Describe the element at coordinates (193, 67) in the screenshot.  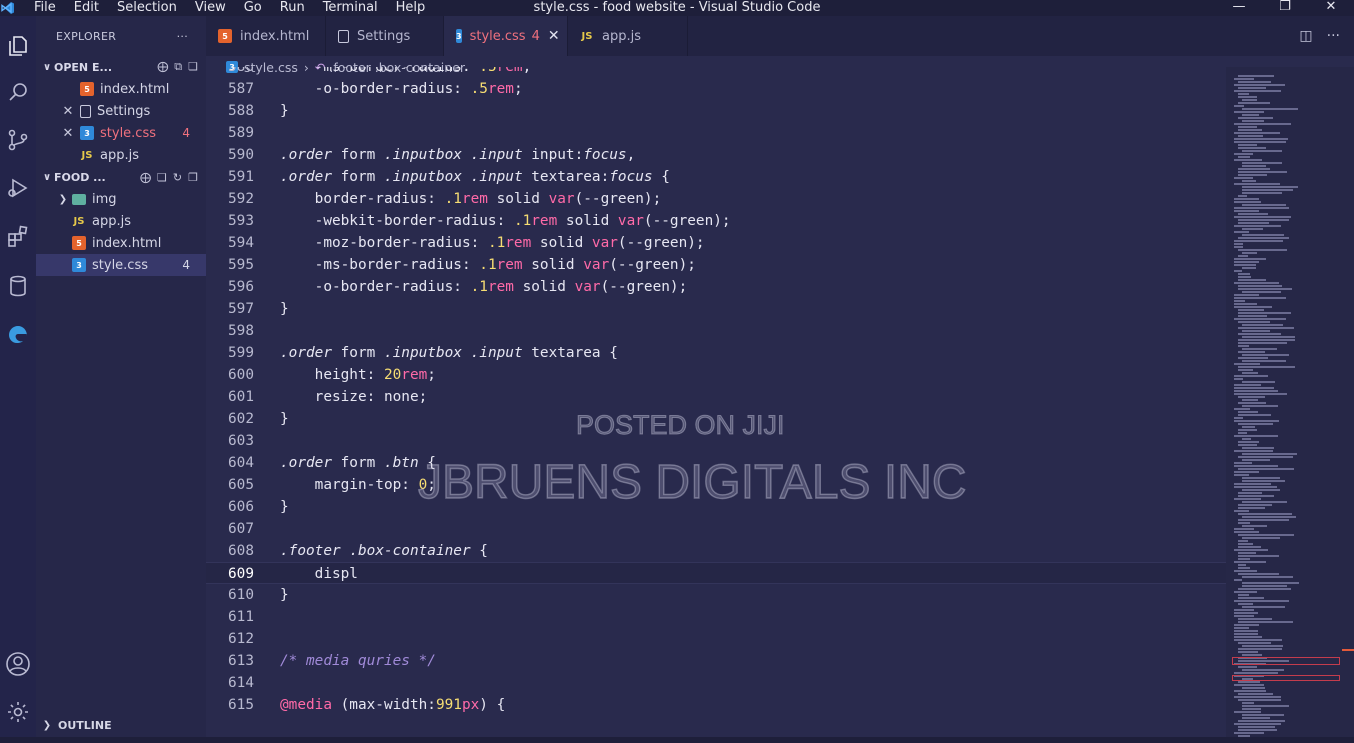
I see `close-all-icon: ❏` at that location.